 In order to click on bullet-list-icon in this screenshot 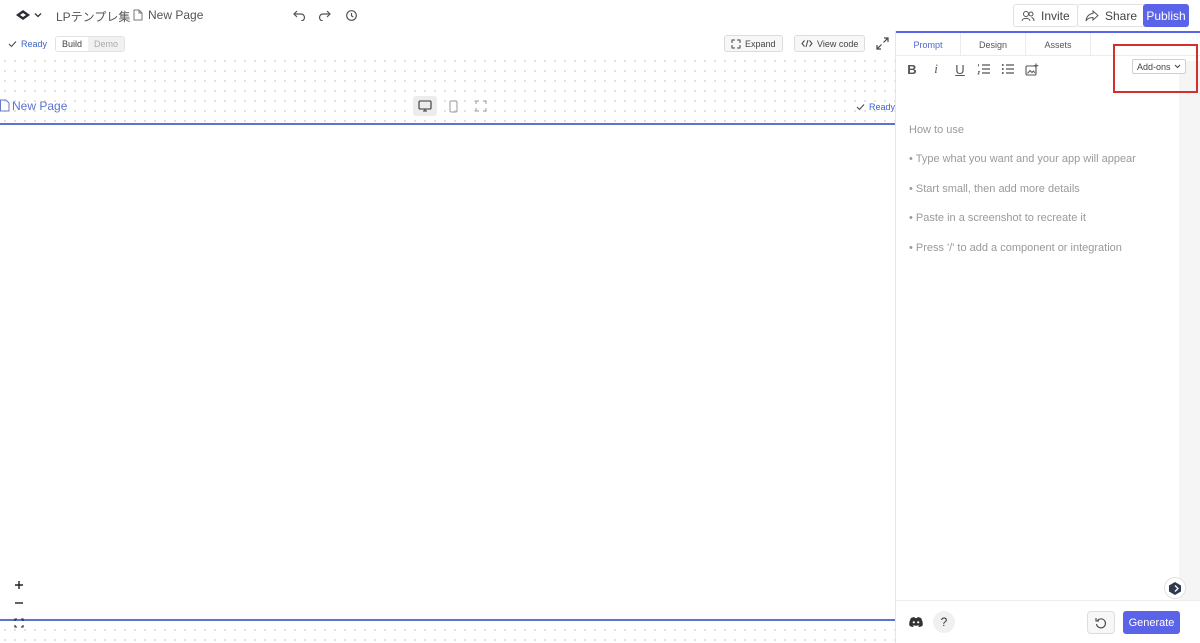, I will do `click(1008, 69)`.